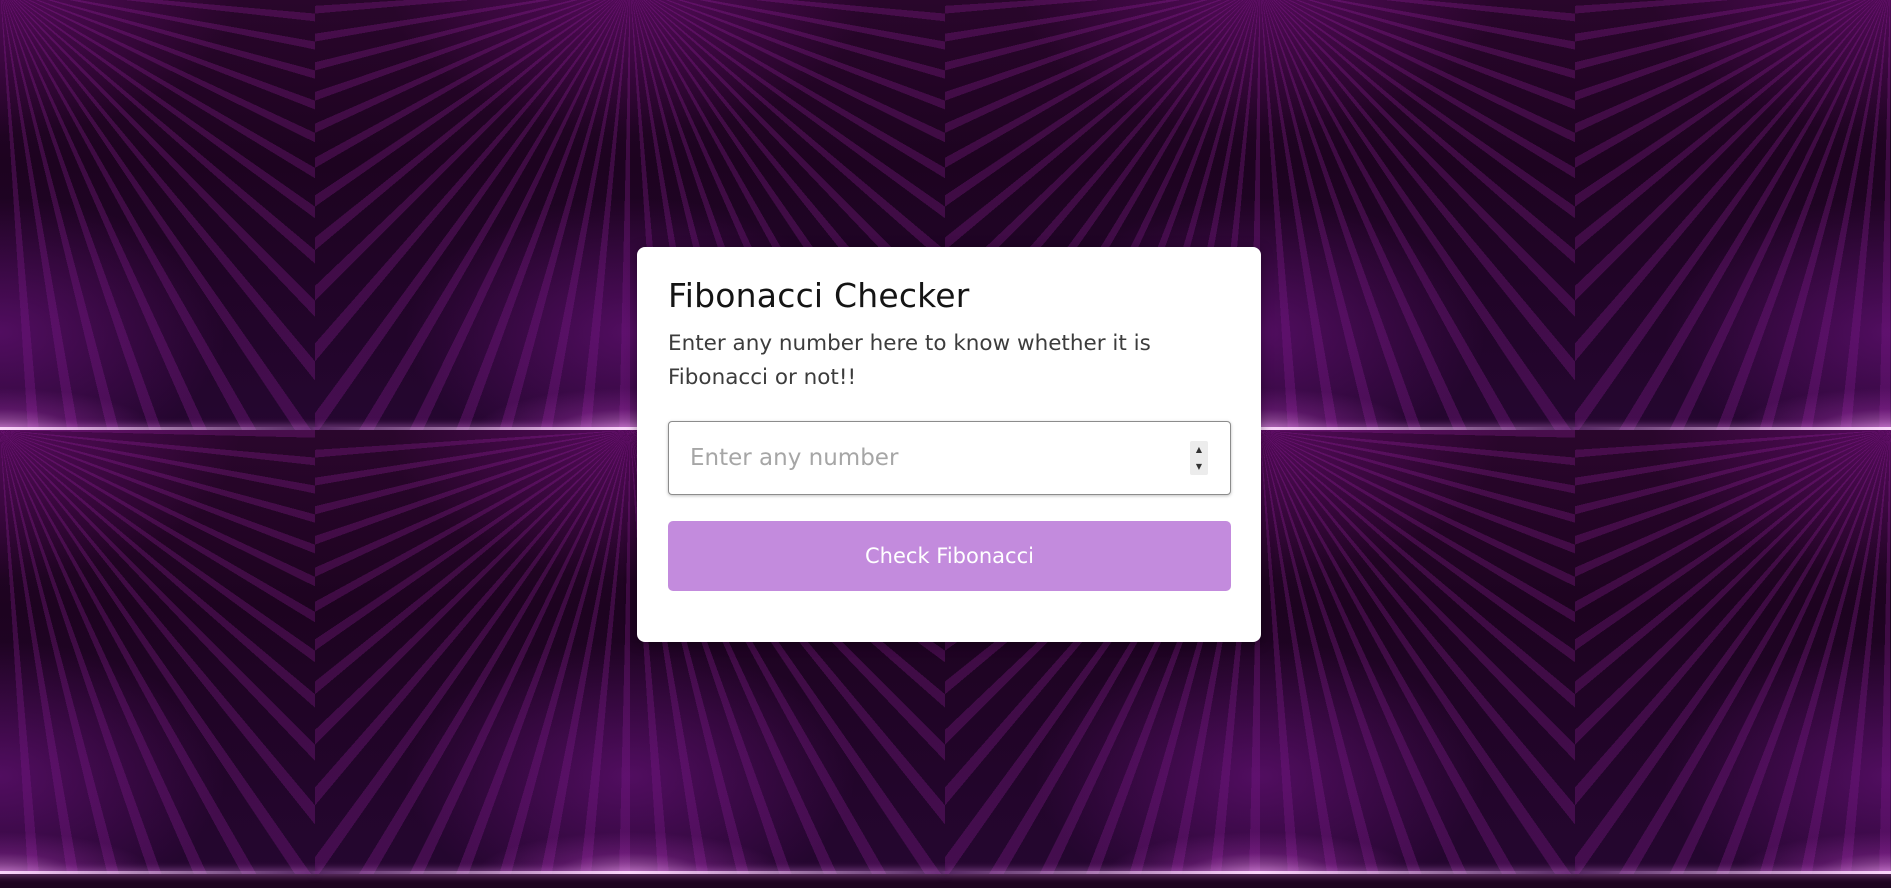 This screenshot has height=888, width=1891. Describe the element at coordinates (949, 556) in the screenshot. I see `check-fibonacci-button: Check Fibonacci` at that location.